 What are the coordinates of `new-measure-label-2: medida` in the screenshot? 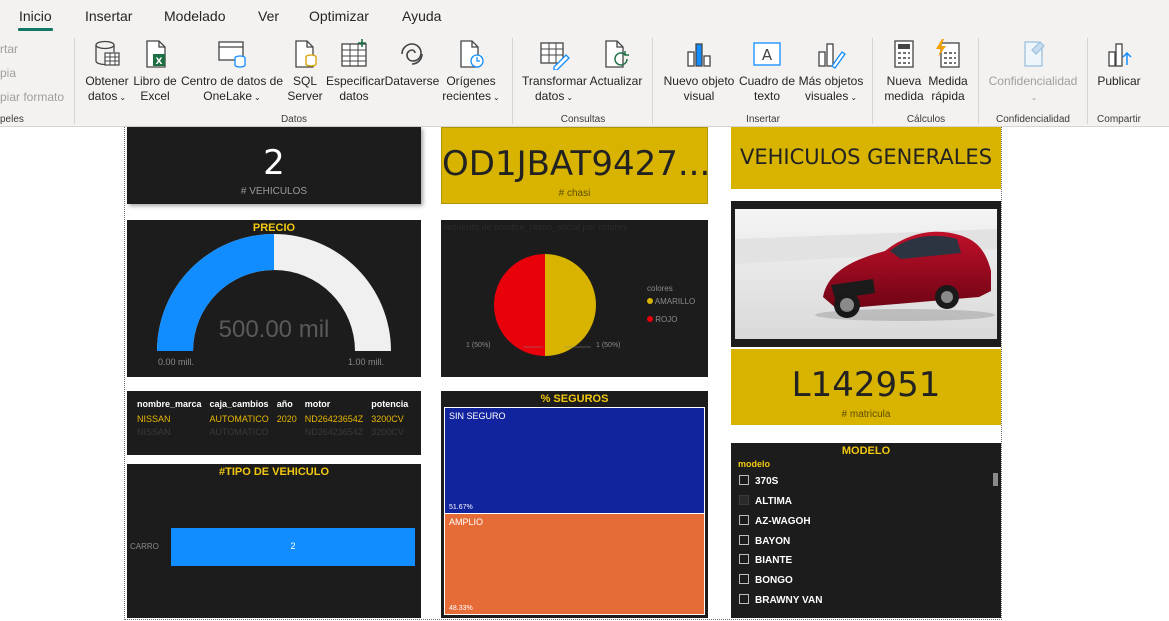 It's located at (904, 96).